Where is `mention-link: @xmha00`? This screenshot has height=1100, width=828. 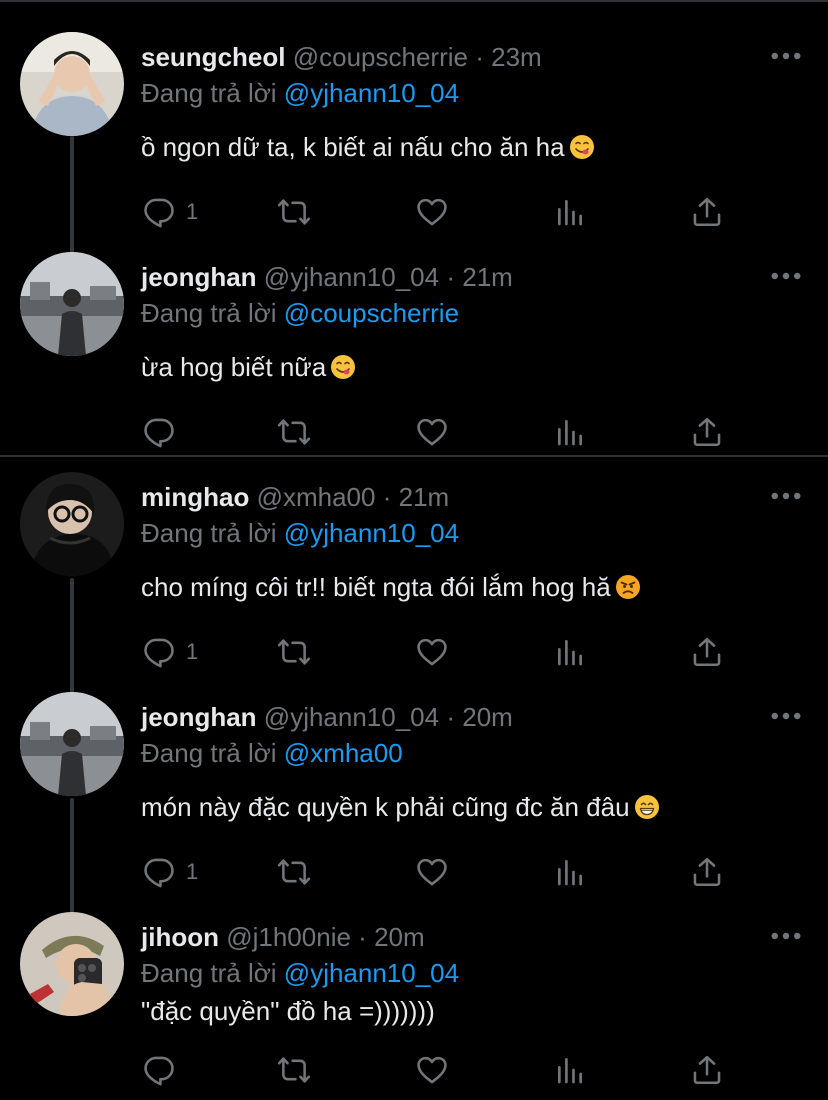
mention-link: @xmha00 is located at coordinates (343, 753).